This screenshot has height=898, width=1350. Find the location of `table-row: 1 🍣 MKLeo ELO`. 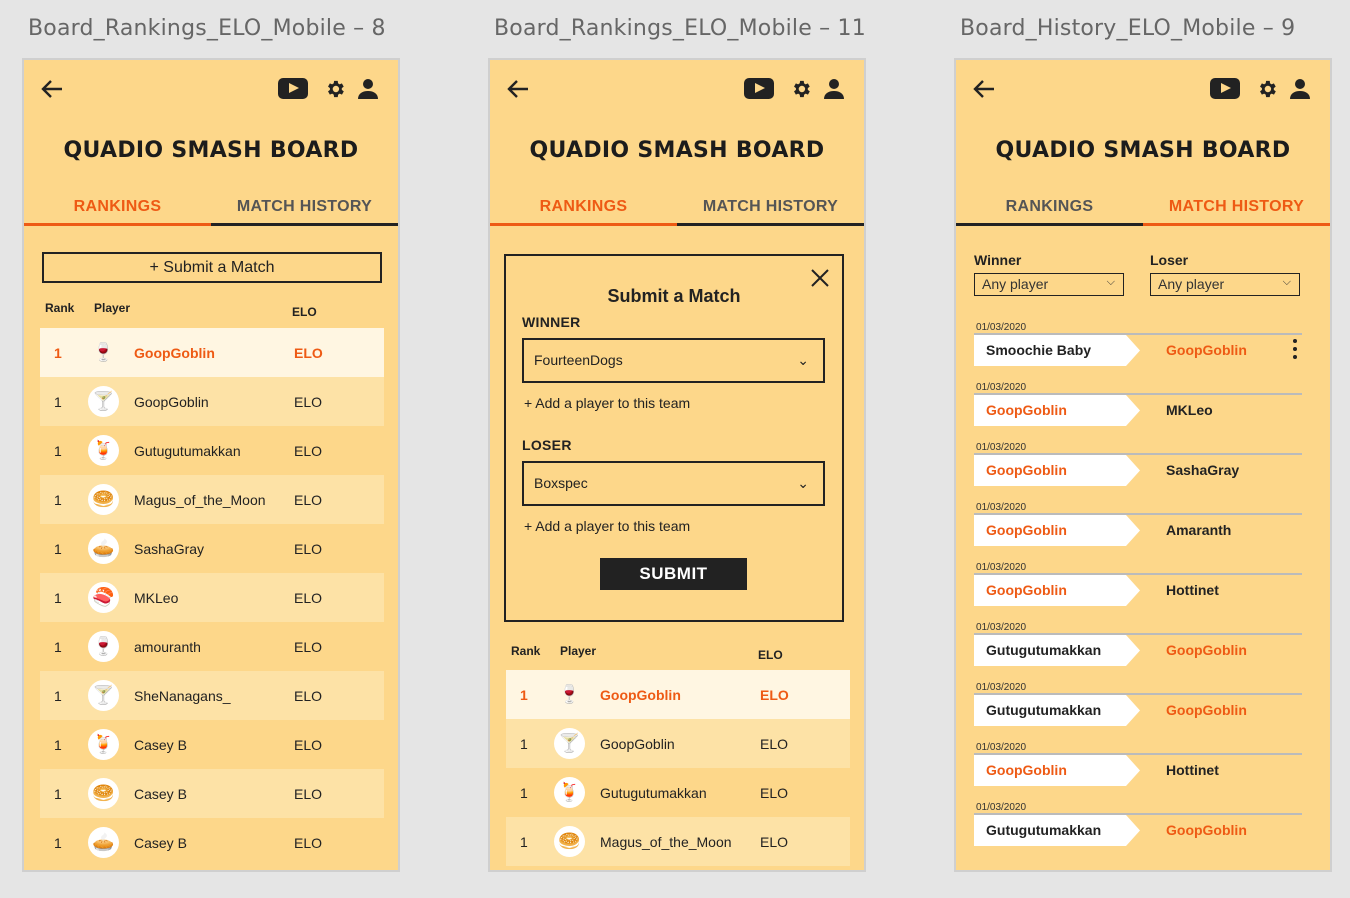

table-row: 1 🍣 MKLeo ELO is located at coordinates (212, 597).